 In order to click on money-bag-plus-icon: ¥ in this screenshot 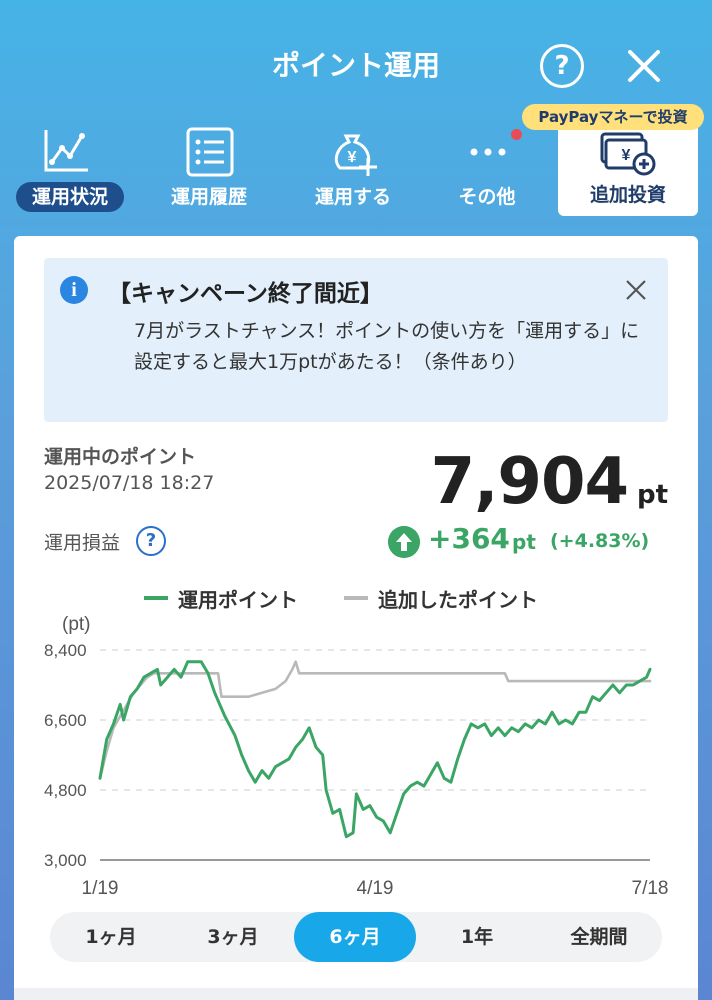, I will do `click(355, 155)`.